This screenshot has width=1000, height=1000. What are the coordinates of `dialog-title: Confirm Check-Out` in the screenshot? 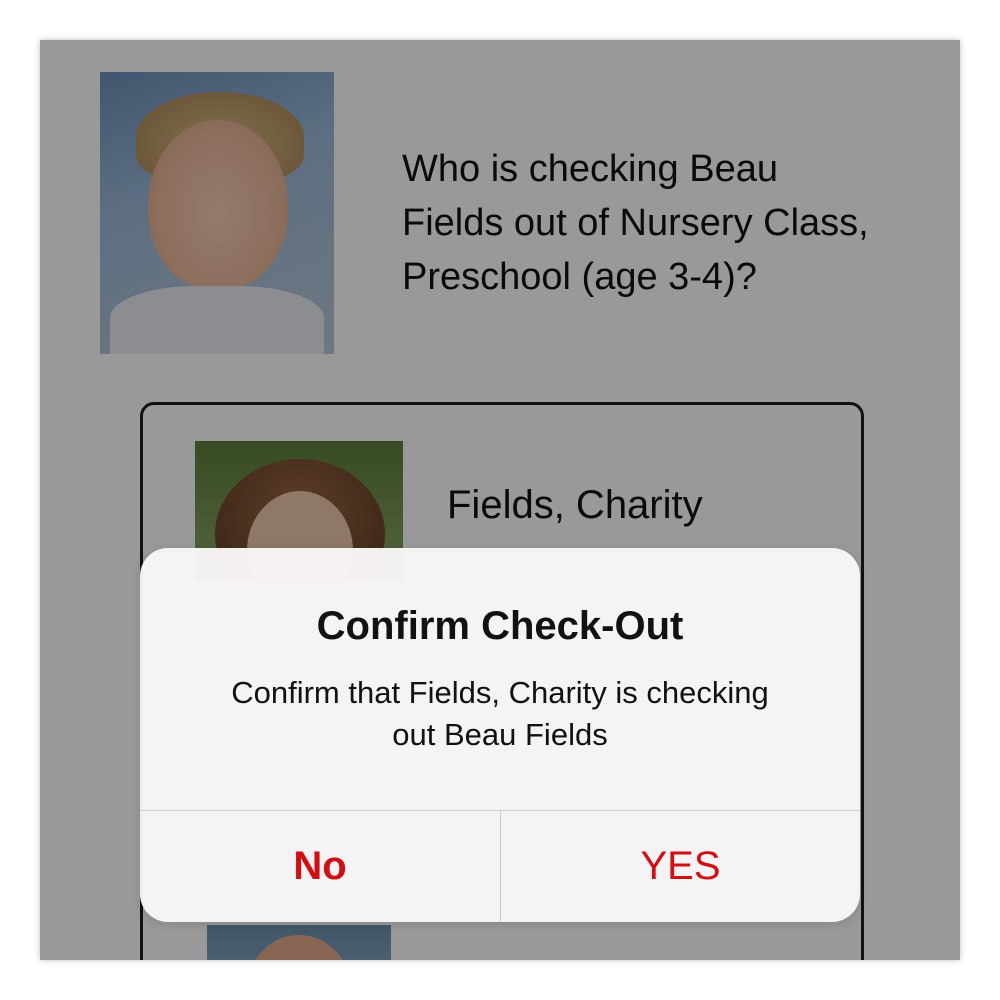 It's located at (500, 626).